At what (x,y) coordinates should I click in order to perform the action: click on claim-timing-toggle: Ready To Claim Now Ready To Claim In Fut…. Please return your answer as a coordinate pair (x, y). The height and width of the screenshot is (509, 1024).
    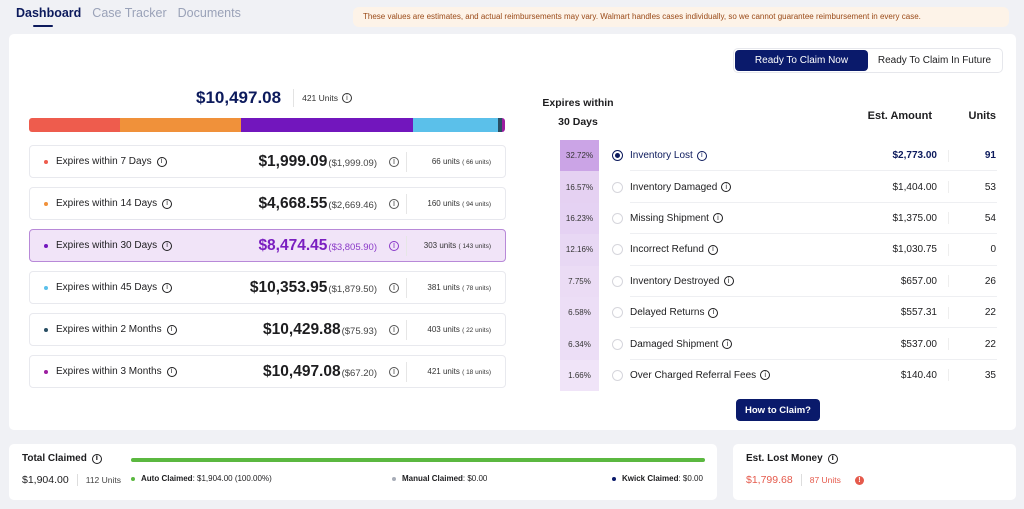
    Looking at the image, I should click on (868, 60).